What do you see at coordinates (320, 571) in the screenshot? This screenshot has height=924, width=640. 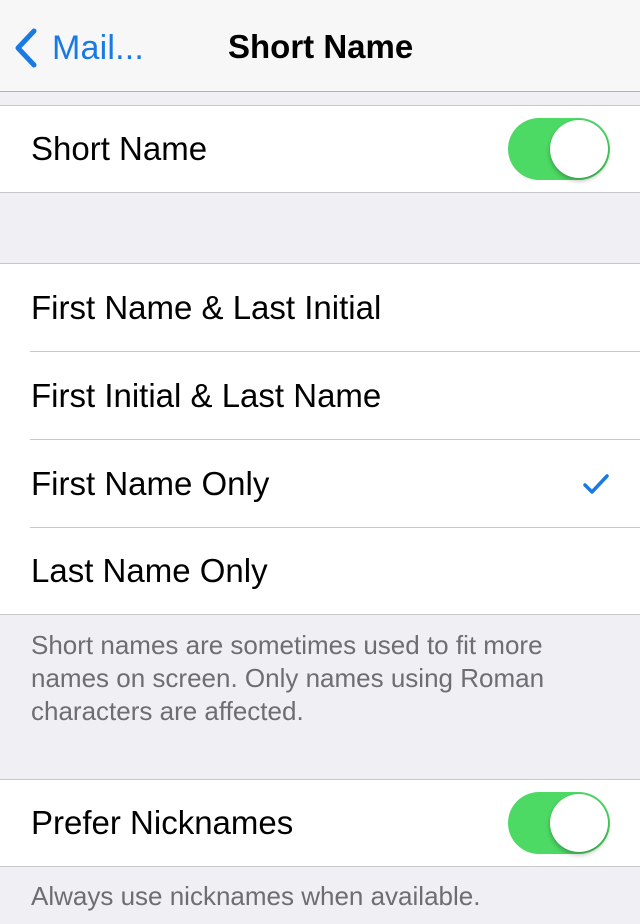 I see `option-last-name-only: Last Name Only` at bounding box center [320, 571].